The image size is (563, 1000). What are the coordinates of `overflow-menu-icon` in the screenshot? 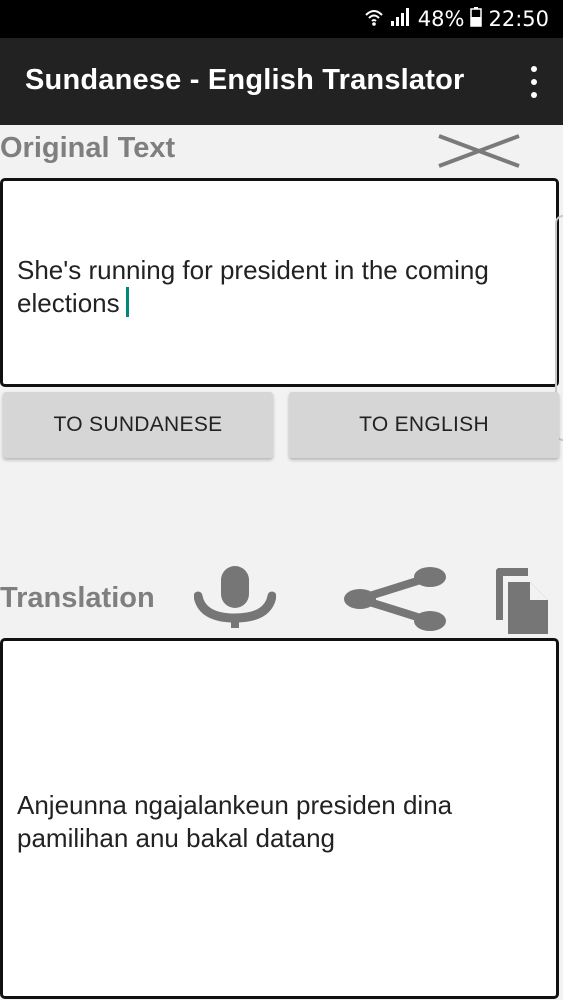 It's located at (534, 82).